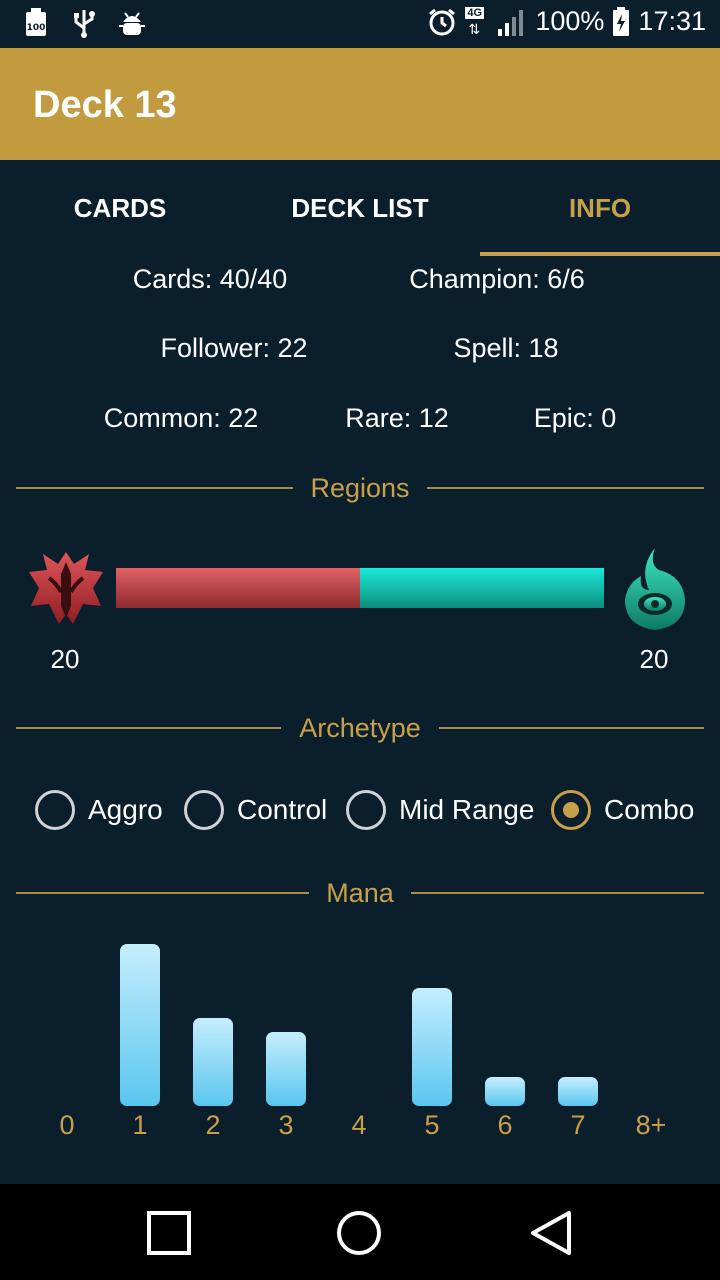 Image resolution: width=720 pixels, height=1280 pixels. Describe the element at coordinates (600, 208) in the screenshot. I see `tab-info: INFO` at that location.